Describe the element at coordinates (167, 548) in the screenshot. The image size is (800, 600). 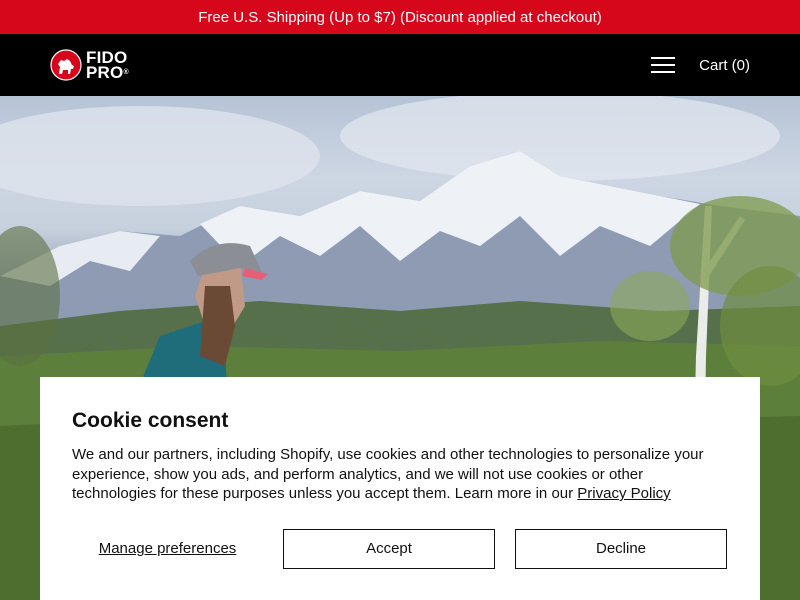
I see `manage-preferences-button: Manage preferences` at that location.